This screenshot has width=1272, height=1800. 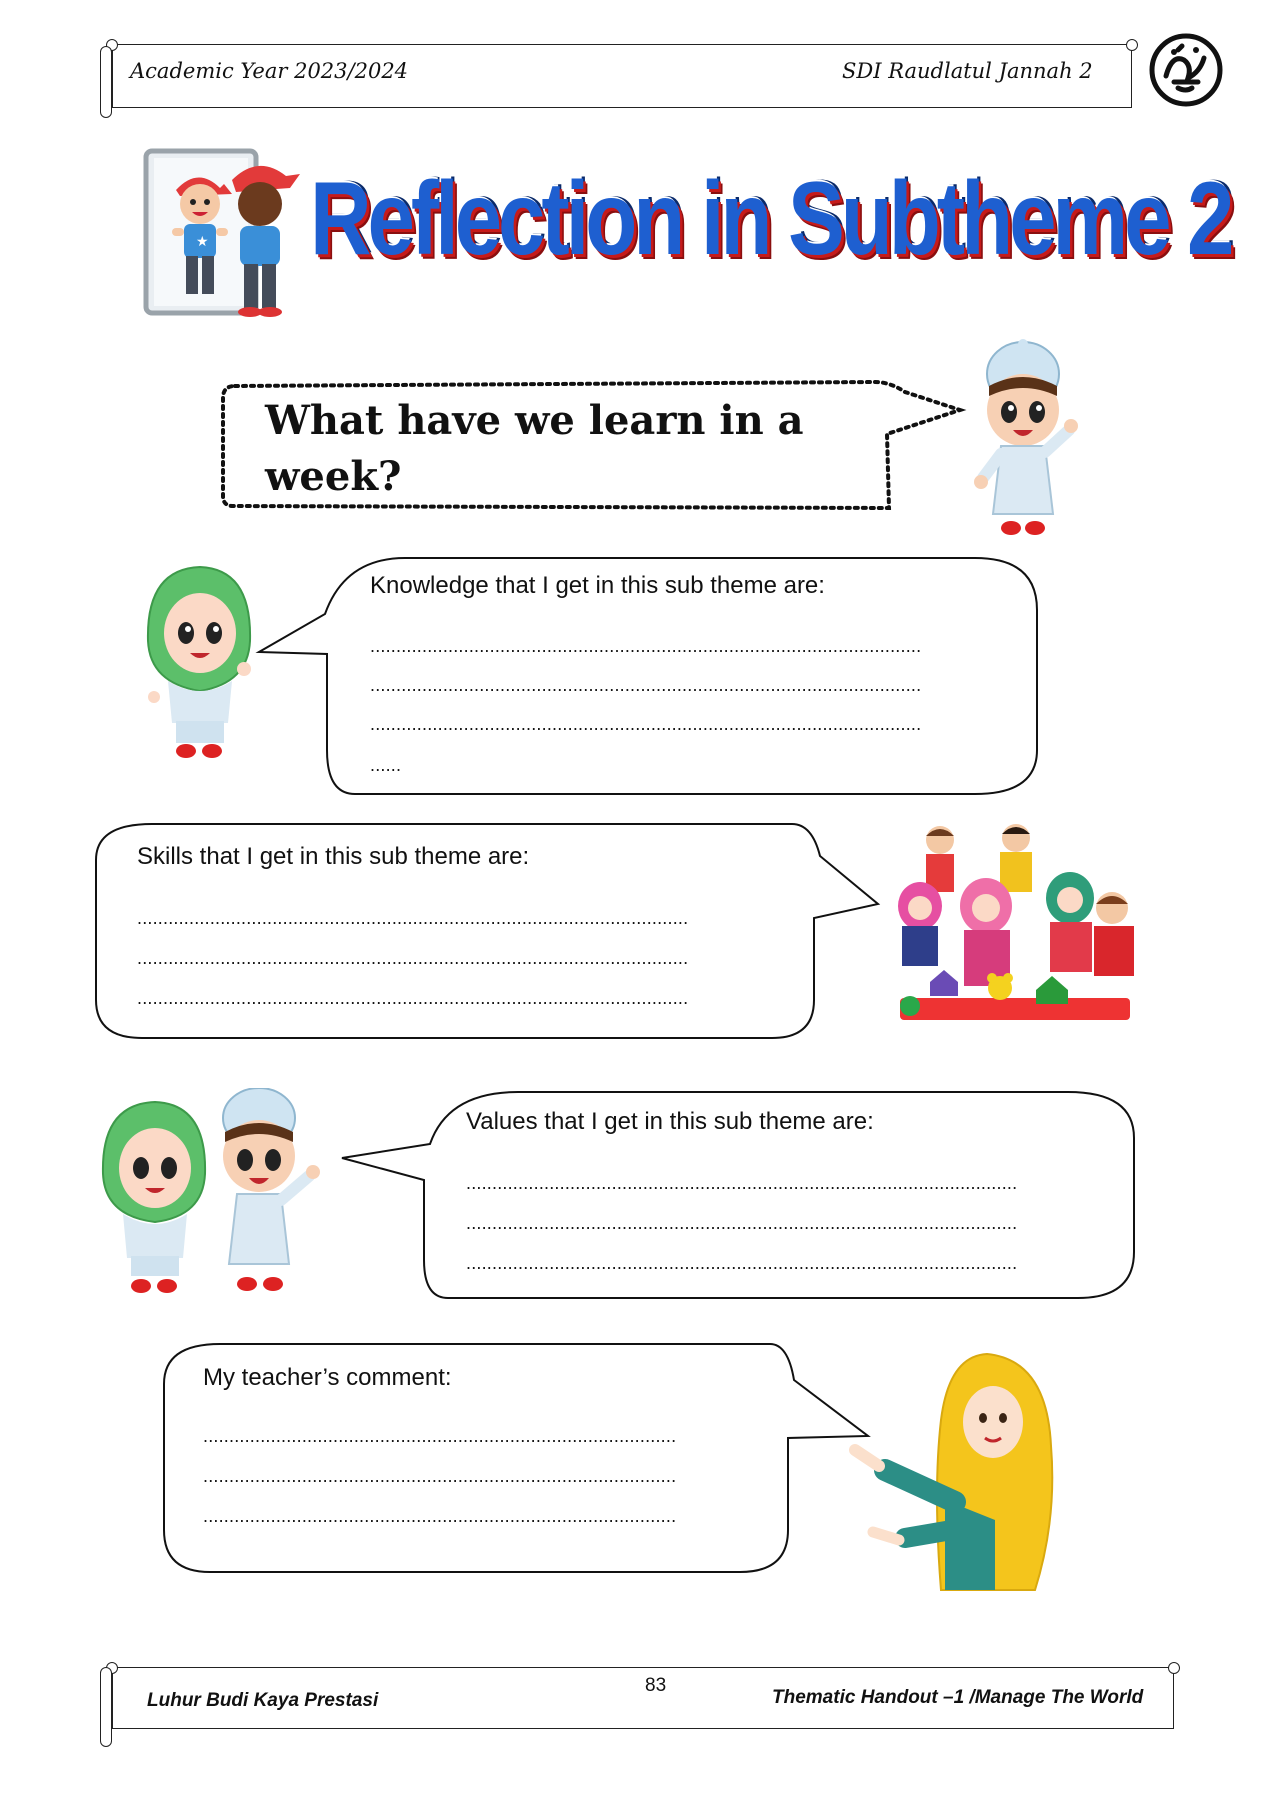 What do you see at coordinates (106, 1707) in the screenshot?
I see `footer-roll-left` at bounding box center [106, 1707].